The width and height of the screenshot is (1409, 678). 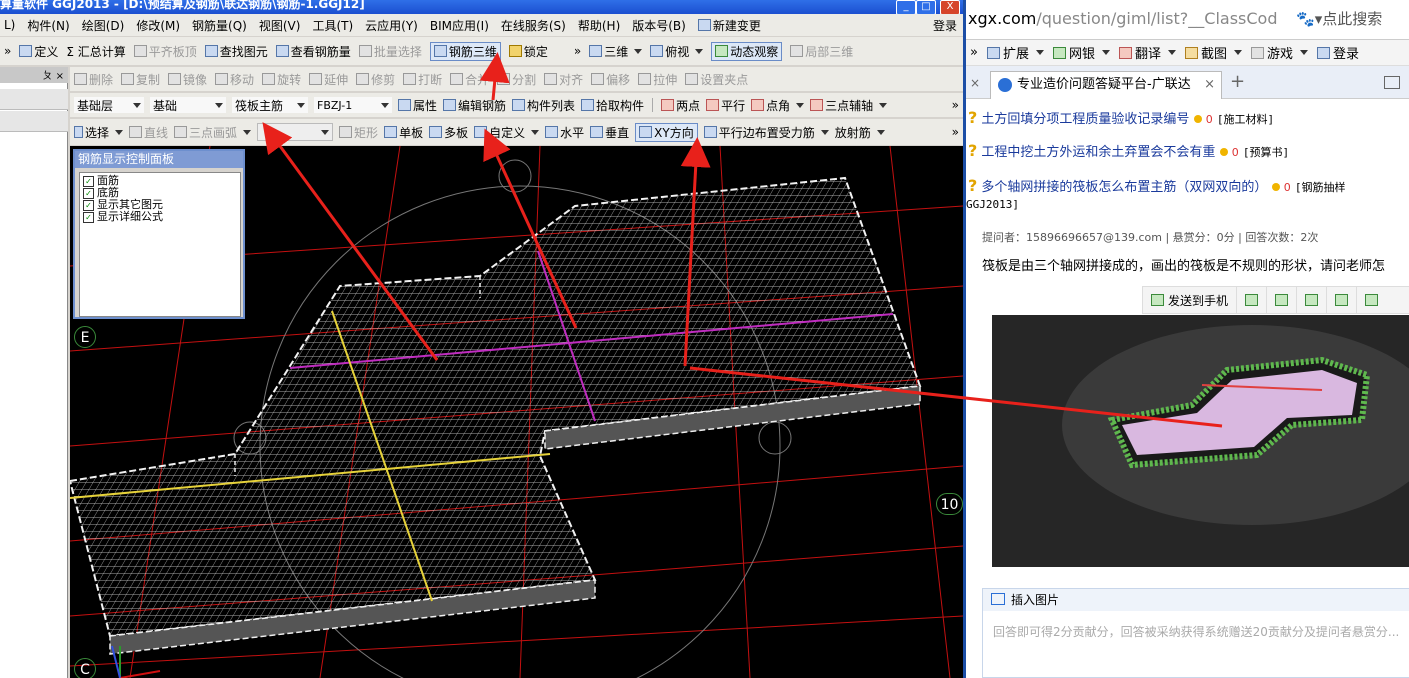 What do you see at coordinates (1123, 18) in the screenshot?
I see `url-field: xgx.com/question/giml/list?__ClassCod` at bounding box center [1123, 18].